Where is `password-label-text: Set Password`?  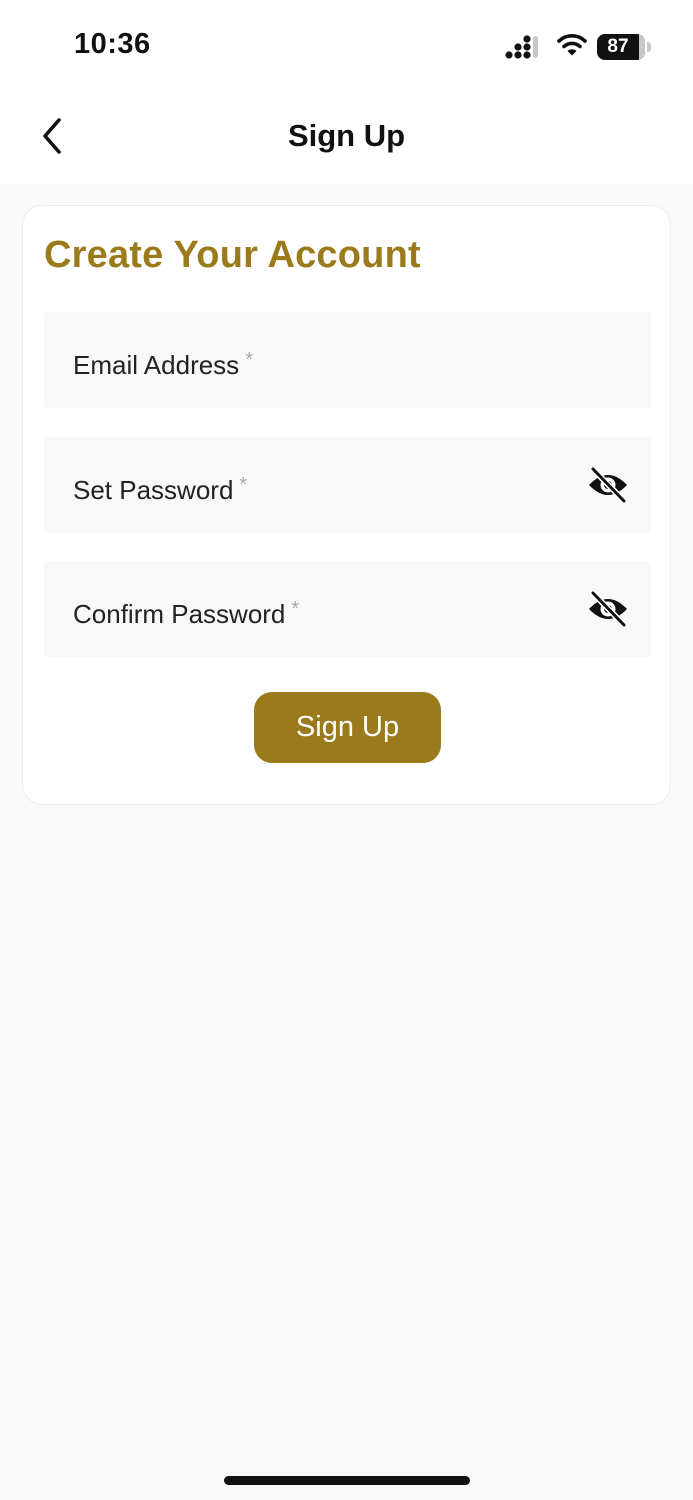 password-label-text: Set Password is located at coordinates (153, 490).